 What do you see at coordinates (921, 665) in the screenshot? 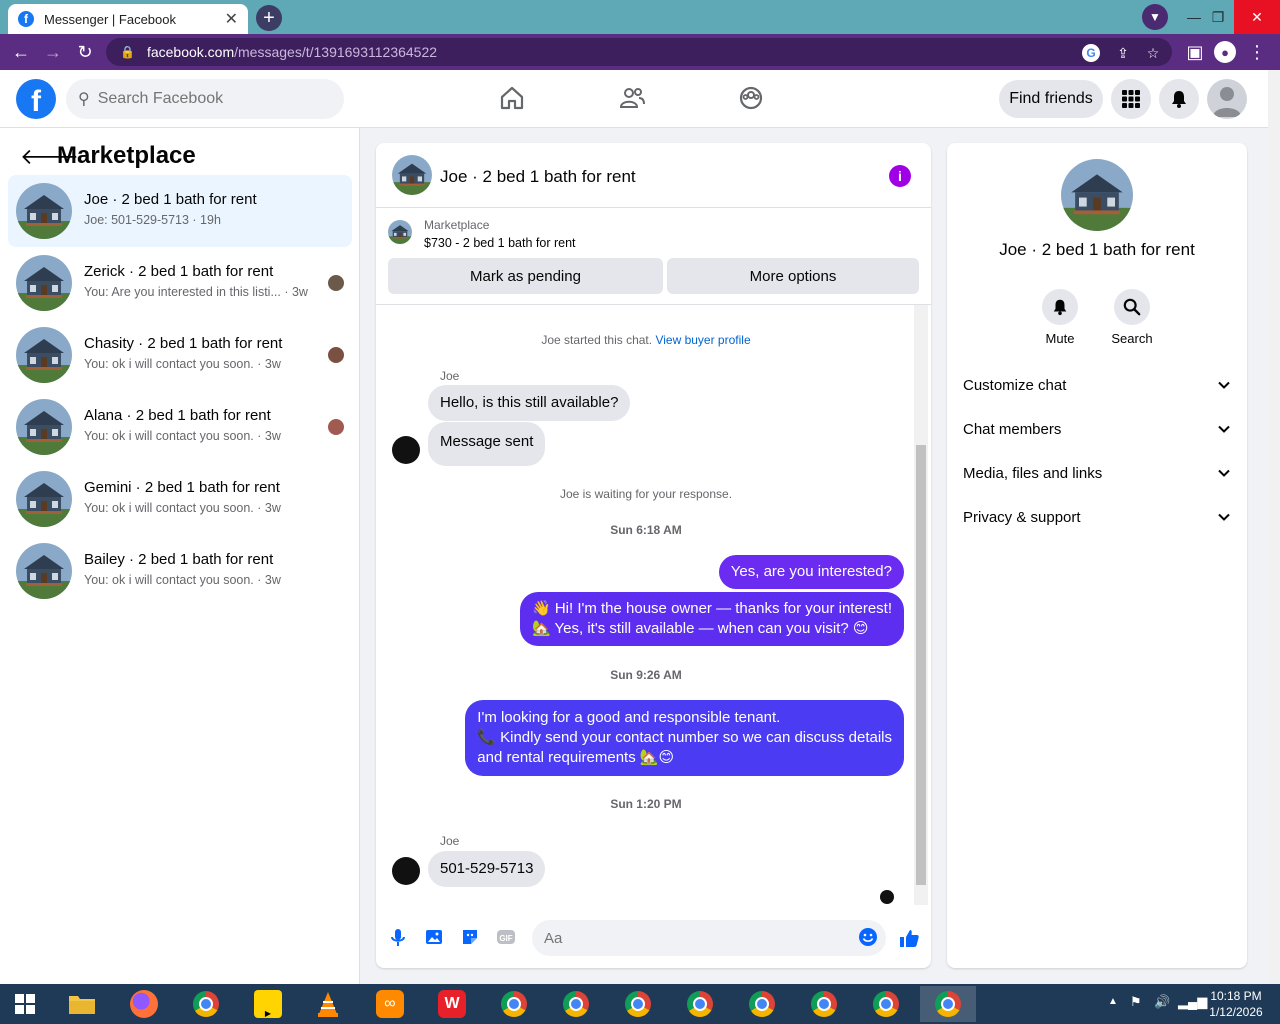
I see `scrollbar-thumb` at bounding box center [921, 665].